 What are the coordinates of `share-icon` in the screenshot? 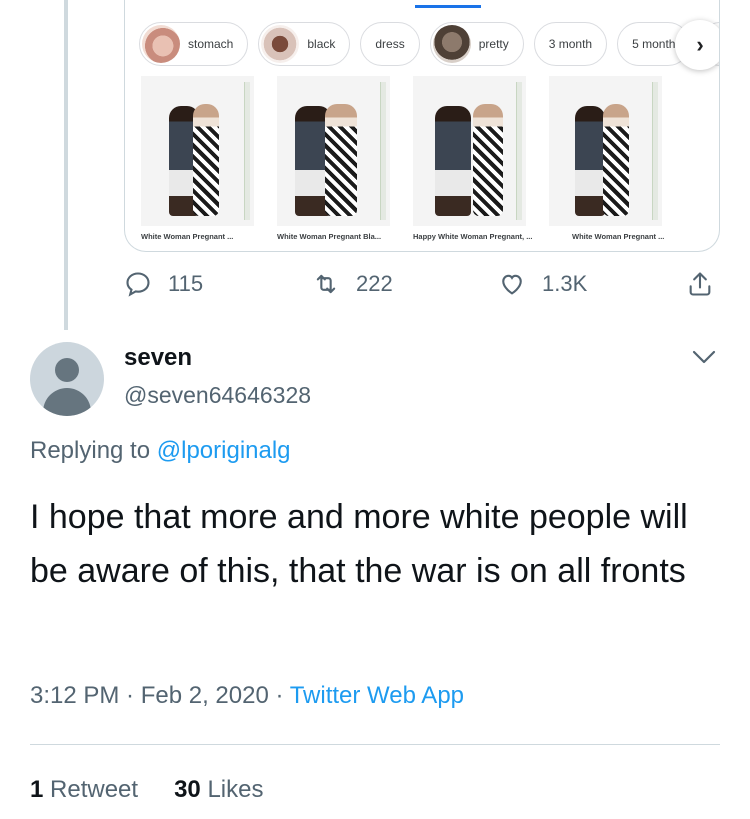 It's located at (700, 284).